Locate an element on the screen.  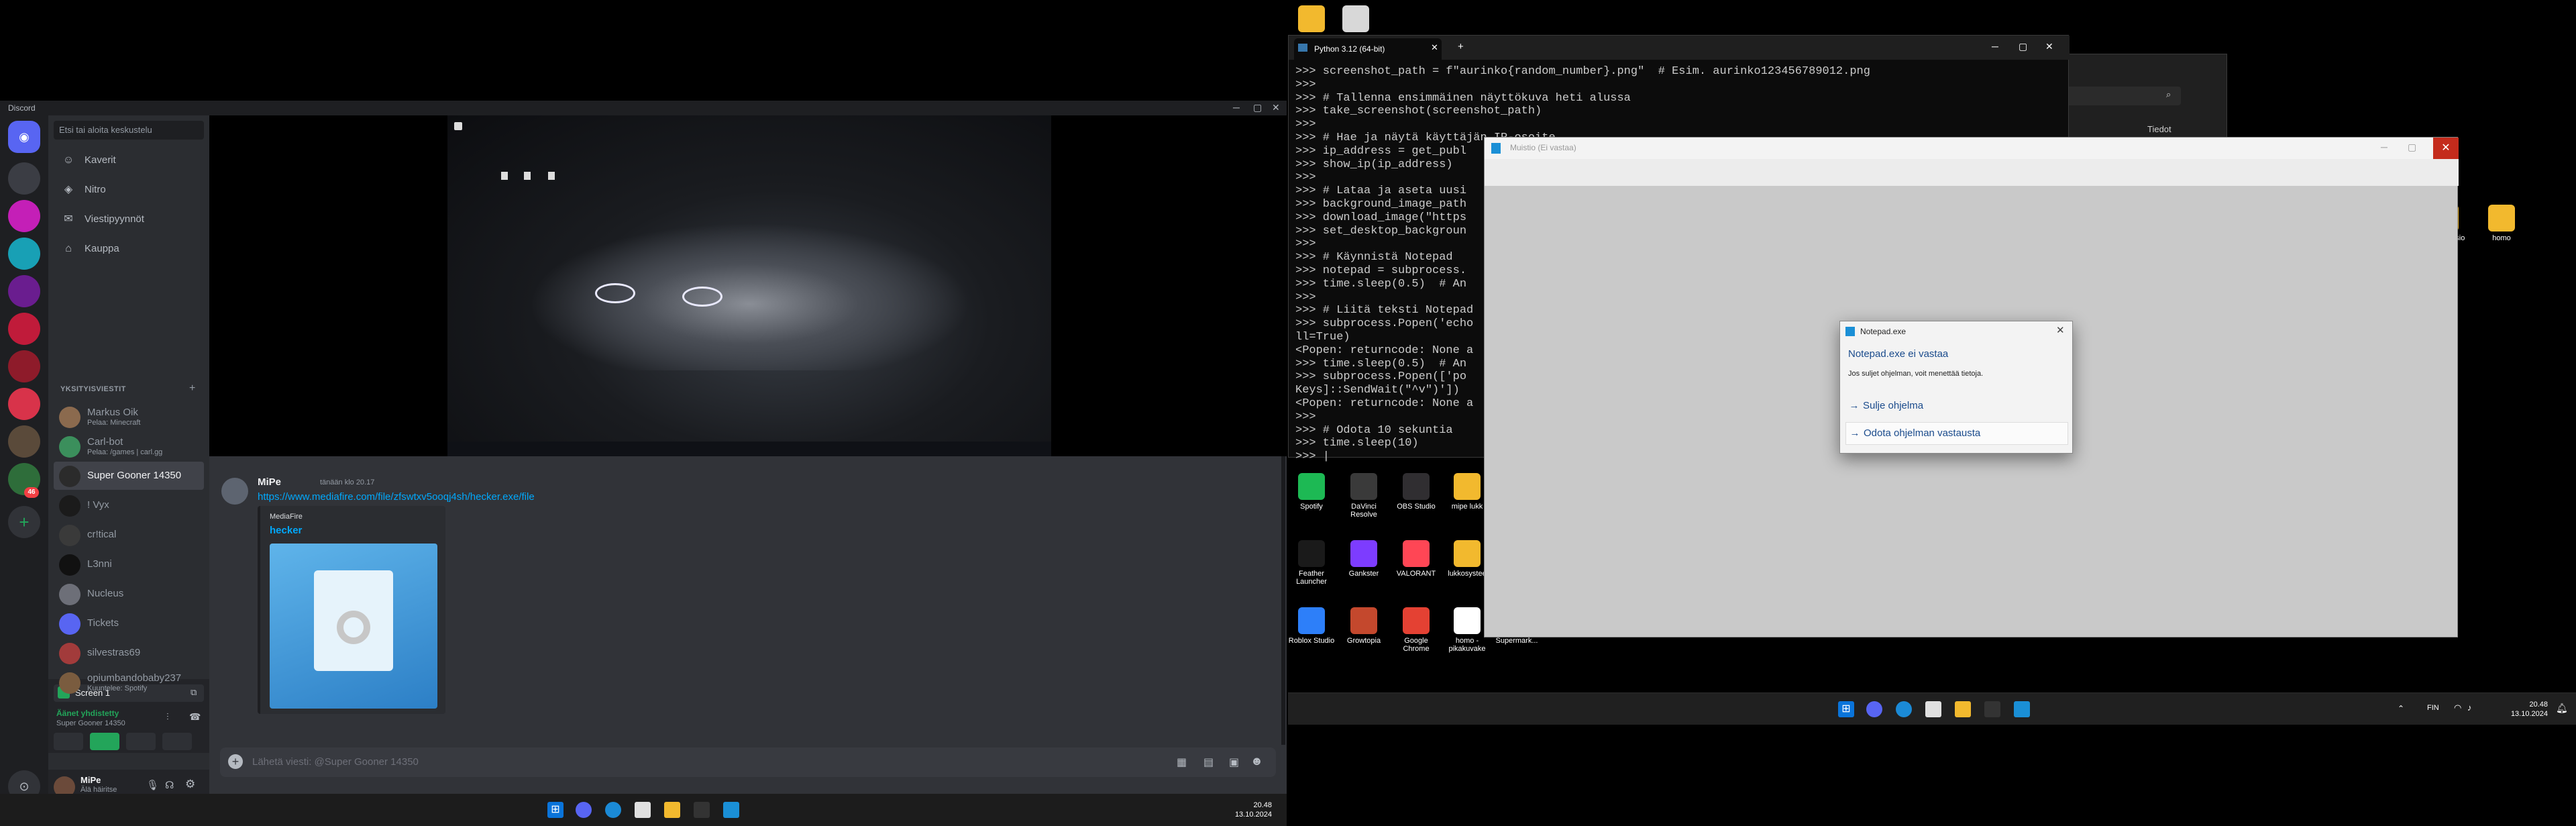
terminal-line: >>> is located at coordinates (1305, 84).